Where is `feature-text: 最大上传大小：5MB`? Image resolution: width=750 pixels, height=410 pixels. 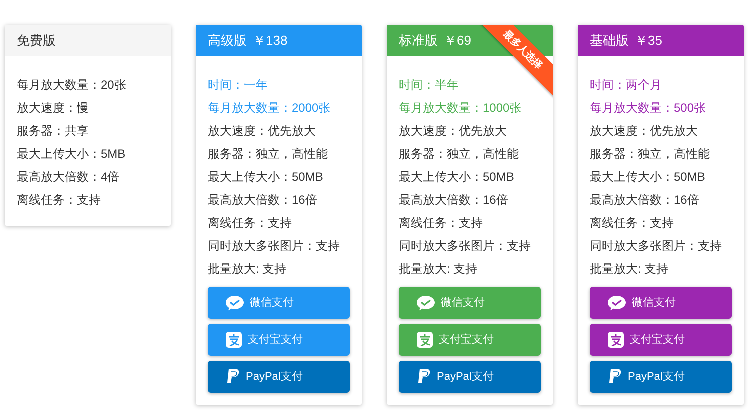 feature-text: 最大上传大小：5MB is located at coordinates (72, 154).